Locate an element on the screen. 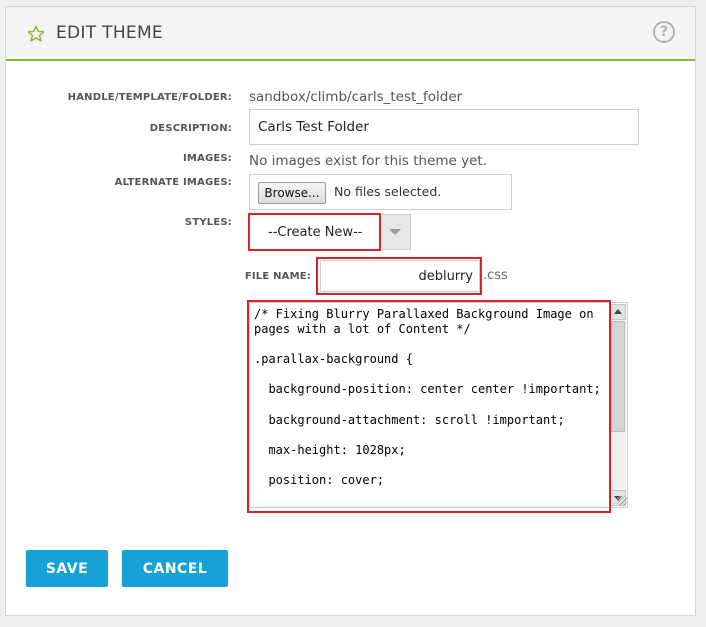 The height and width of the screenshot is (627, 706). page-title: EDIT THEME is located at coordinates (109, 33).